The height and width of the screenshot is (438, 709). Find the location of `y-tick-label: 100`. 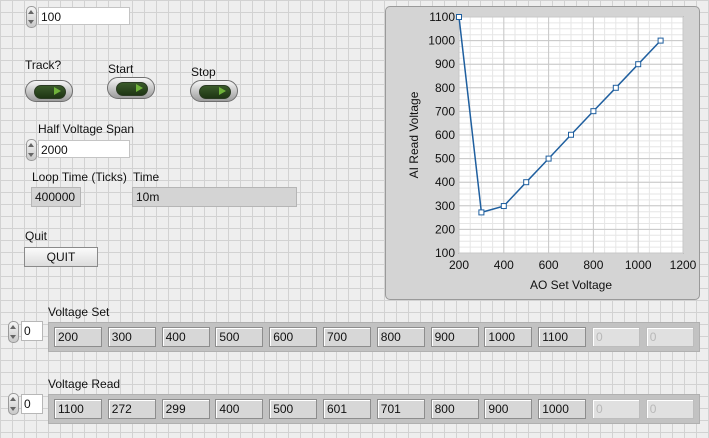

y-tick-label: 100 is located at coordinates (445, 253).